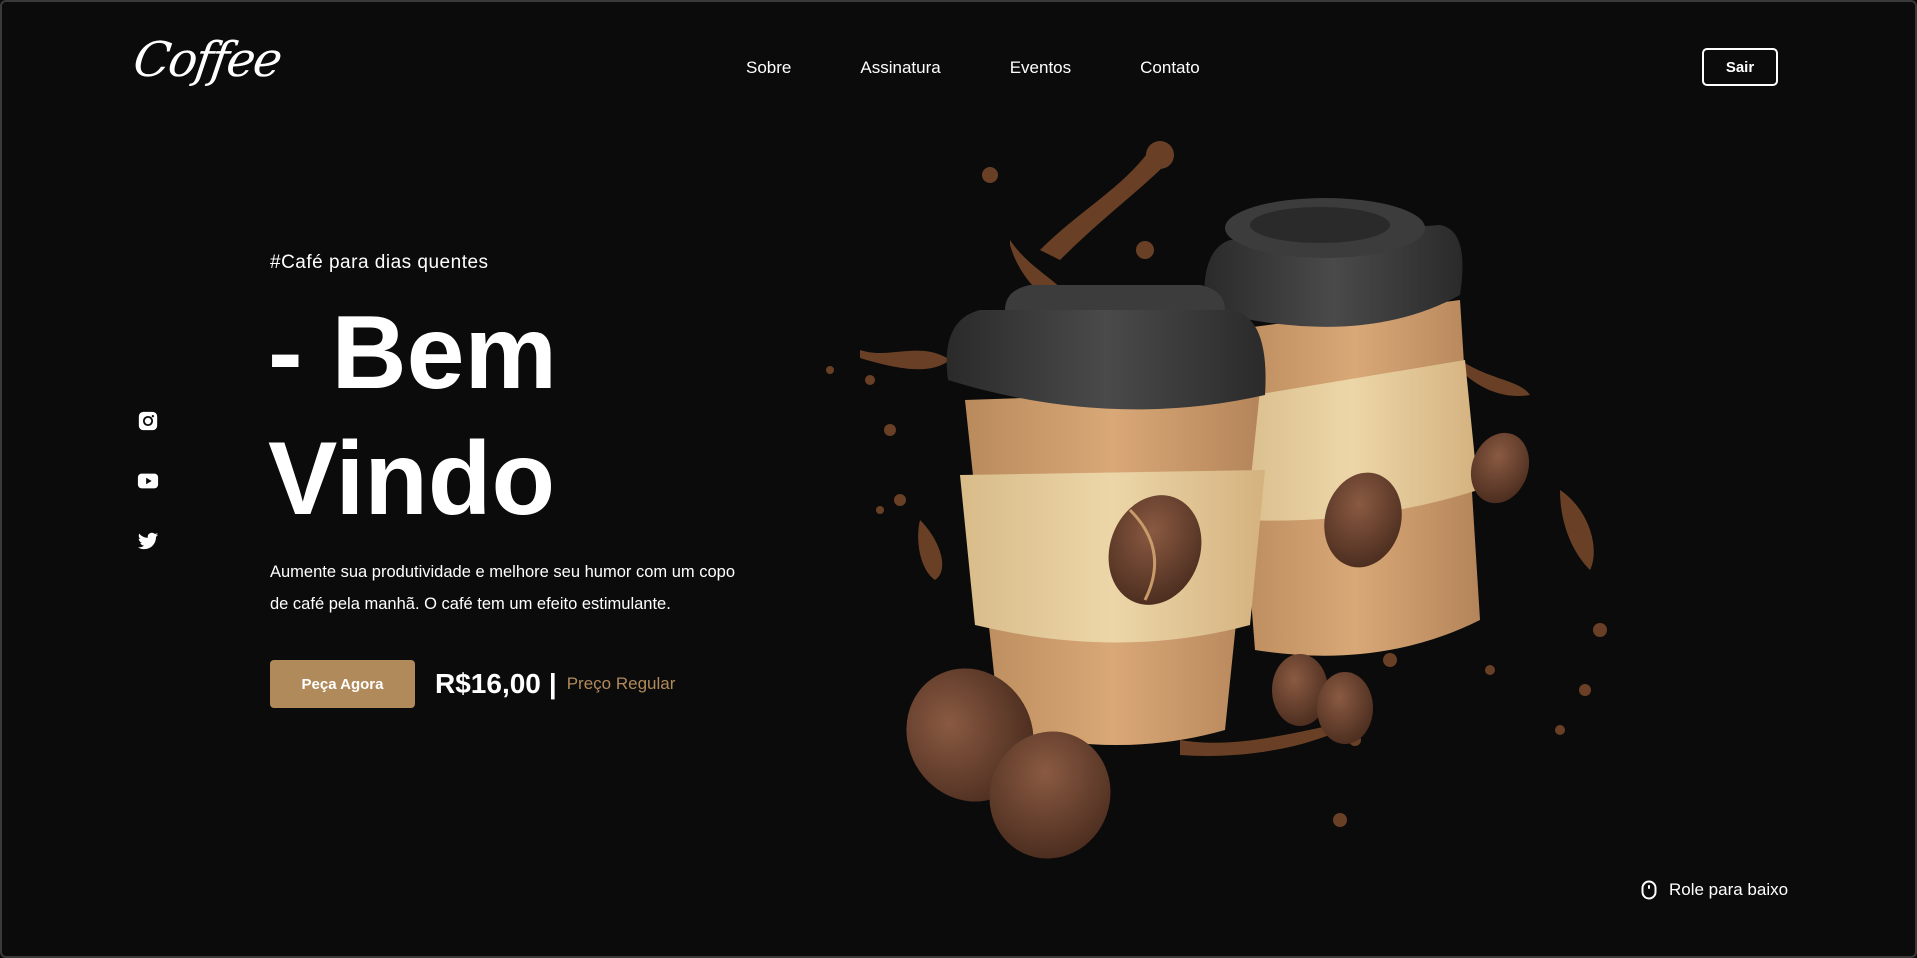  Describe the element at coordinates (1040, 68) in the screenshot. I see `nav-link-eventos: Eventos` at that location.